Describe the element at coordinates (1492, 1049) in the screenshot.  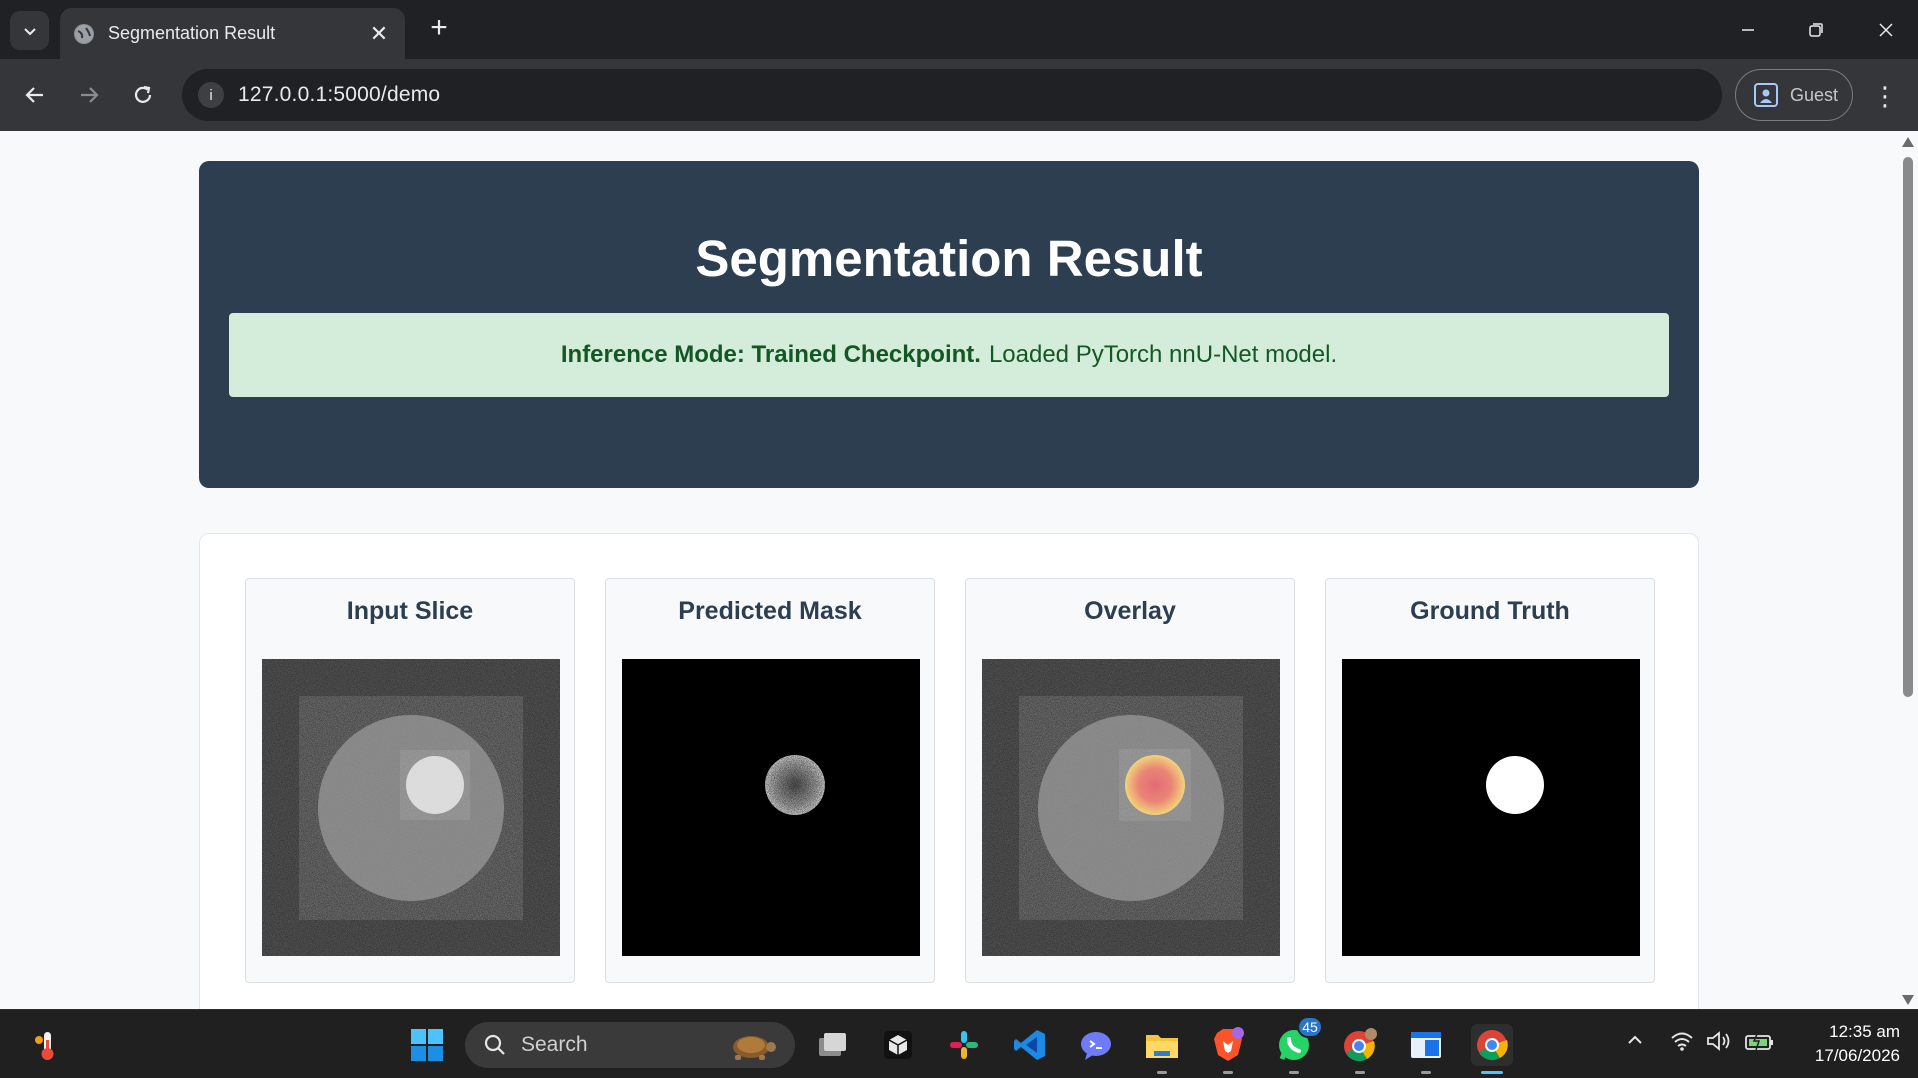
I see `chrome-icon` at that location.